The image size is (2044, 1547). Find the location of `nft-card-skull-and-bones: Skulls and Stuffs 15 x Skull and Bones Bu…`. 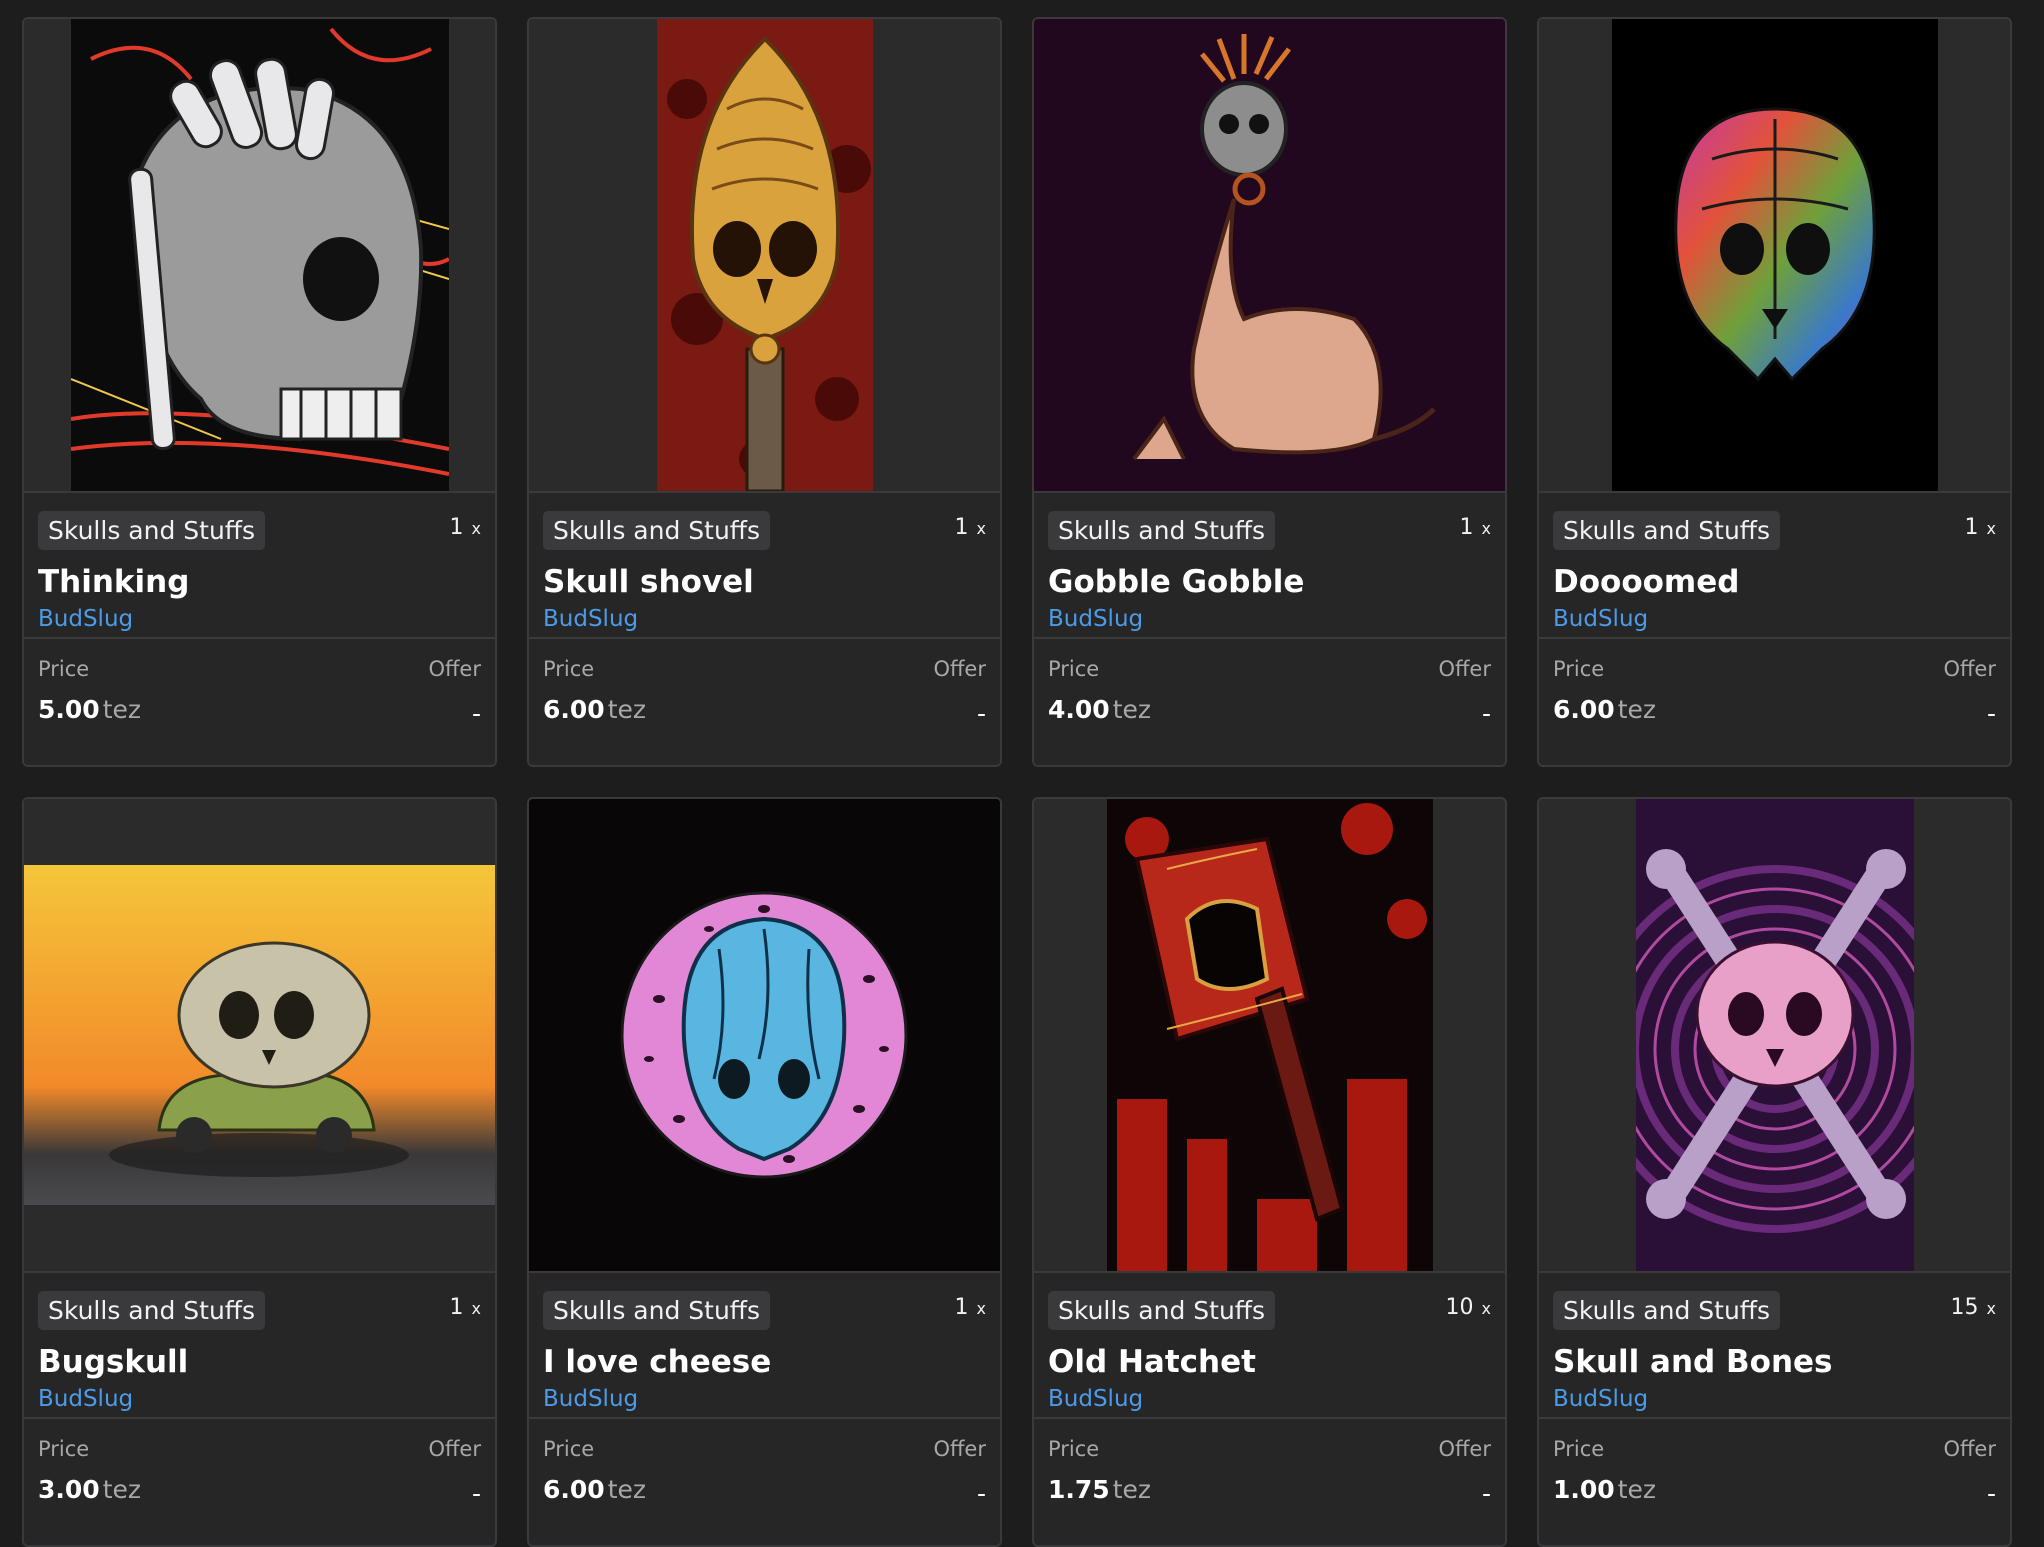

nft-card-skull-and-bones: Skulls and Stuffs 15 x Skull and Bones Bu… is located at coordinates (1774, 1172).